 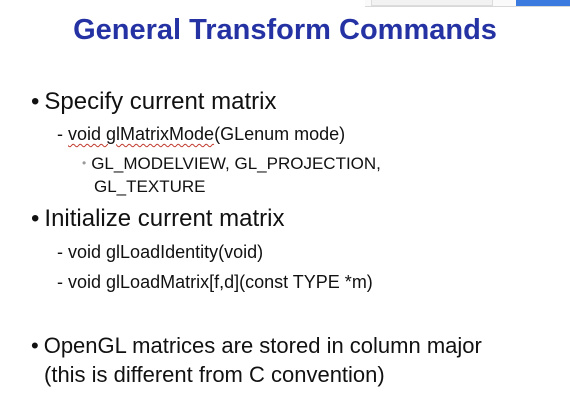 I want to click on bullet-column-major-line-2: (this is different from C convention), so click(x=214, y=375).